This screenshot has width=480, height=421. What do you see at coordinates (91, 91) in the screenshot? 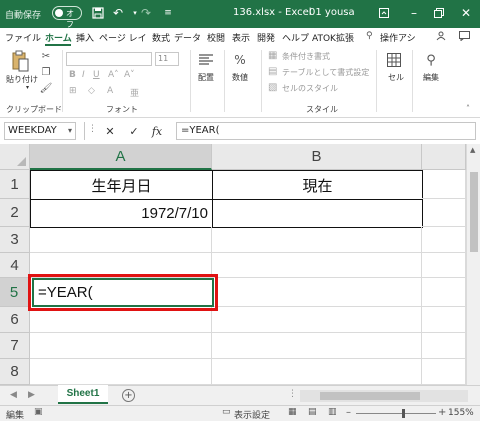
I see `fill-color-icon: ◇` at bounding box center [91, 91].